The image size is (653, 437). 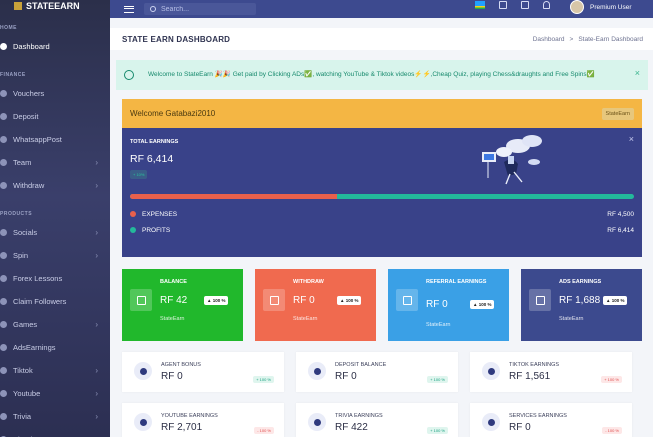 I want to click on sidebar-item-ebooks: Ebooks, so click(x=55, y=432).